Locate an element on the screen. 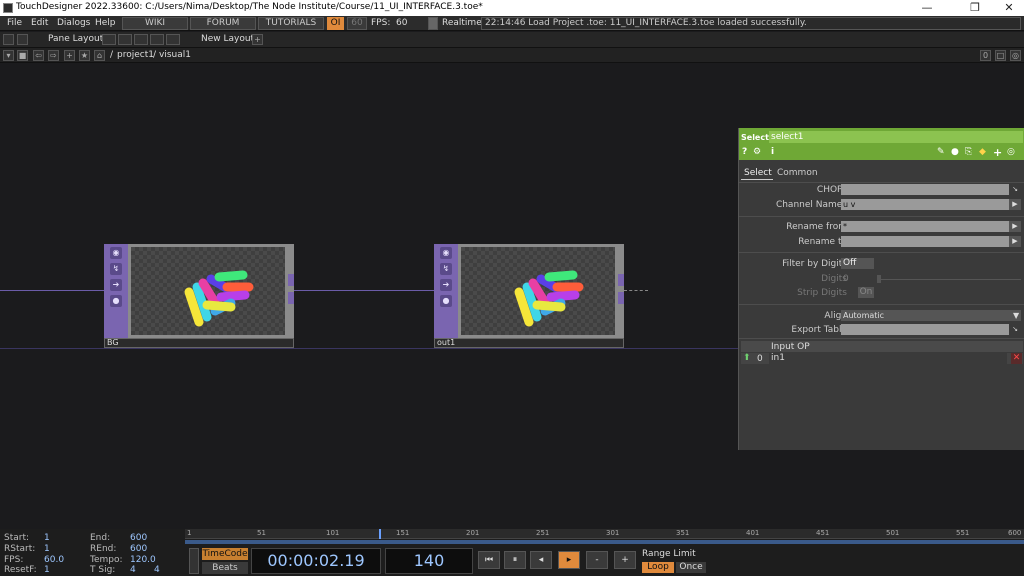 This screenshot has width=1024, height=576. stop-icon: ■ is located at coordinates (22, 55).